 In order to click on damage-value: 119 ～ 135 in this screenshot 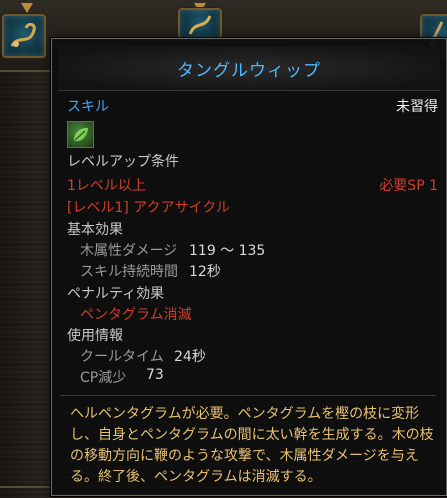, I will do `click(227, 251)`.